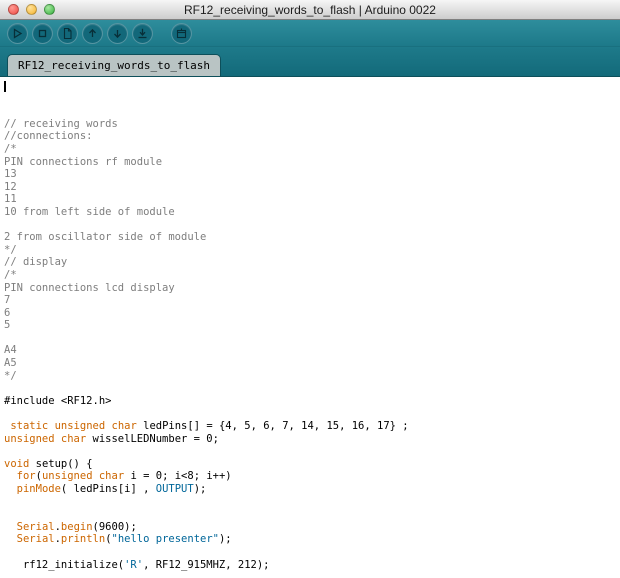  I want to click on open-sketch-button, so click(92, 33).